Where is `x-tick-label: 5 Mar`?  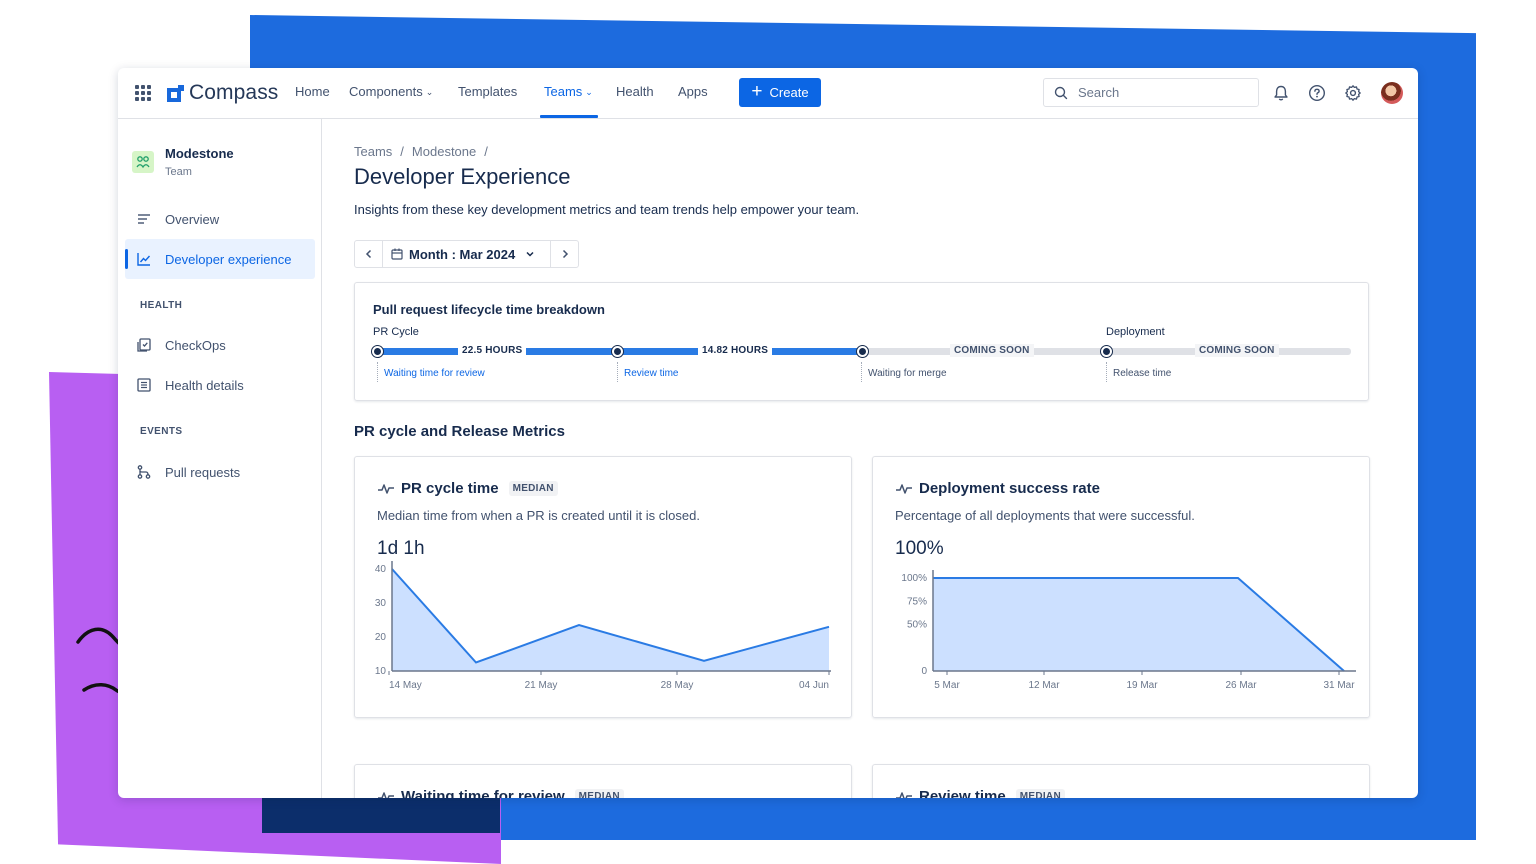
x-tick-label: 5 Mar is located at coordinates (947, 685).